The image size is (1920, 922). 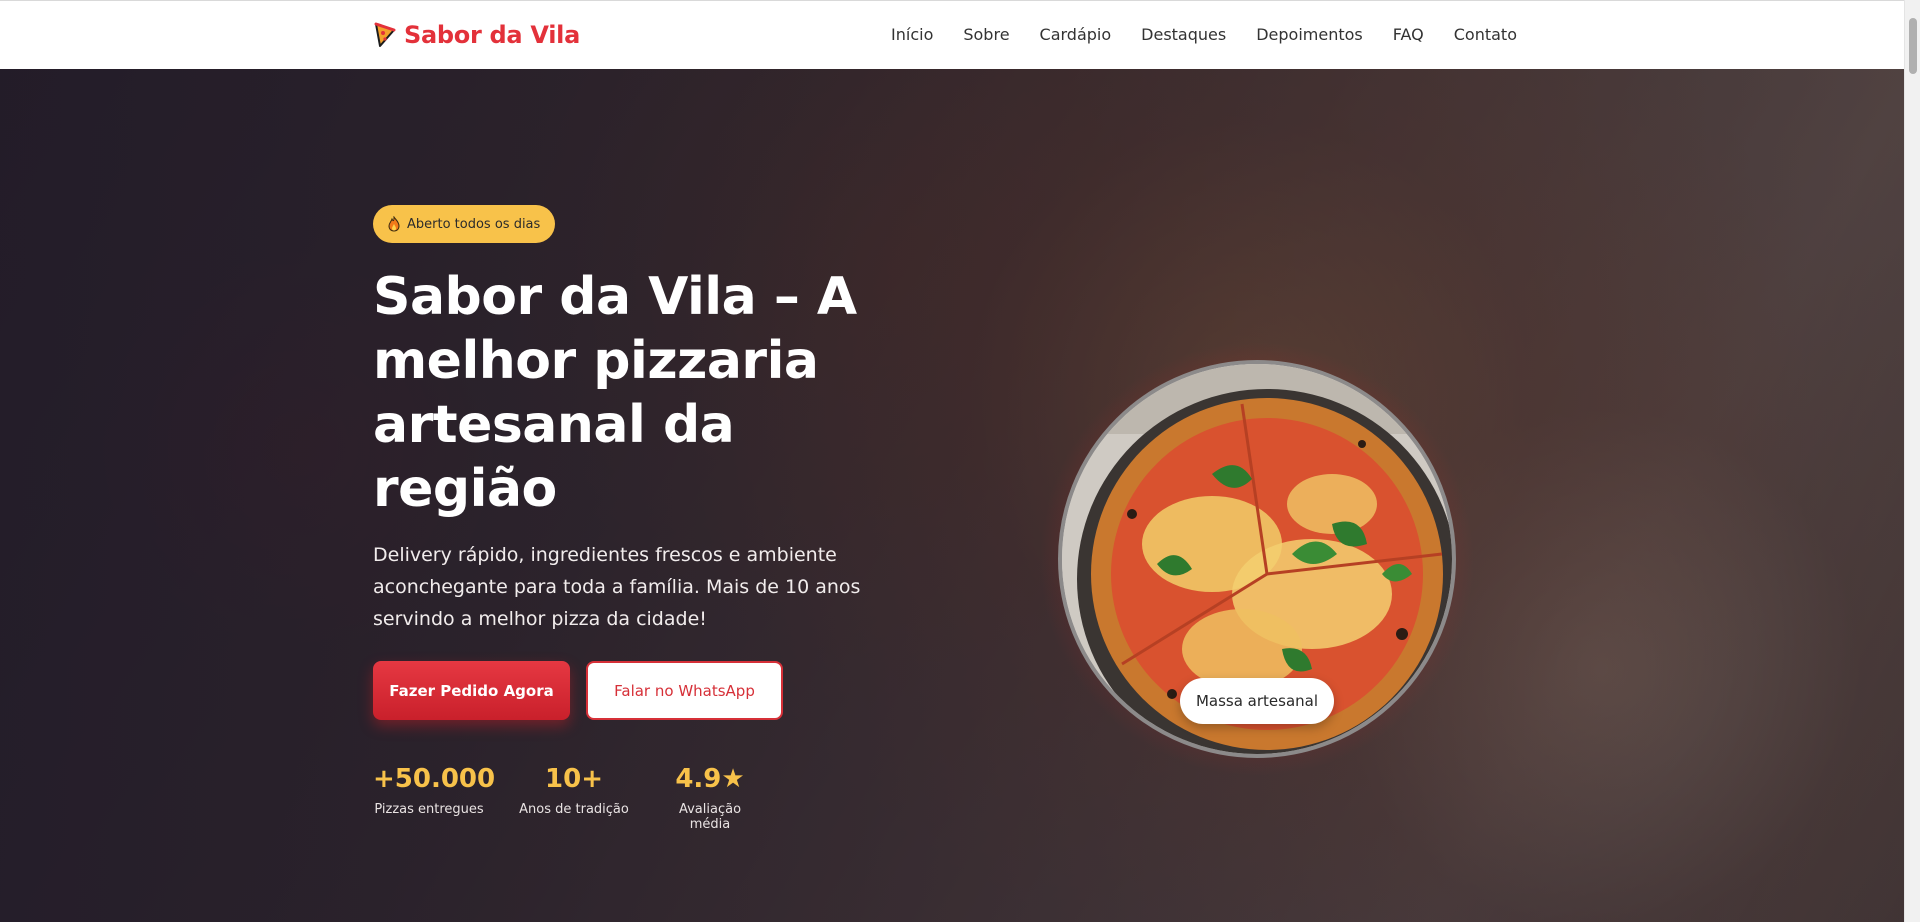 What do you see at coordinates (1408, 34) in the screenshot?
I see `nav-link-faq: FAQ` at bounding box center [1408, 34].